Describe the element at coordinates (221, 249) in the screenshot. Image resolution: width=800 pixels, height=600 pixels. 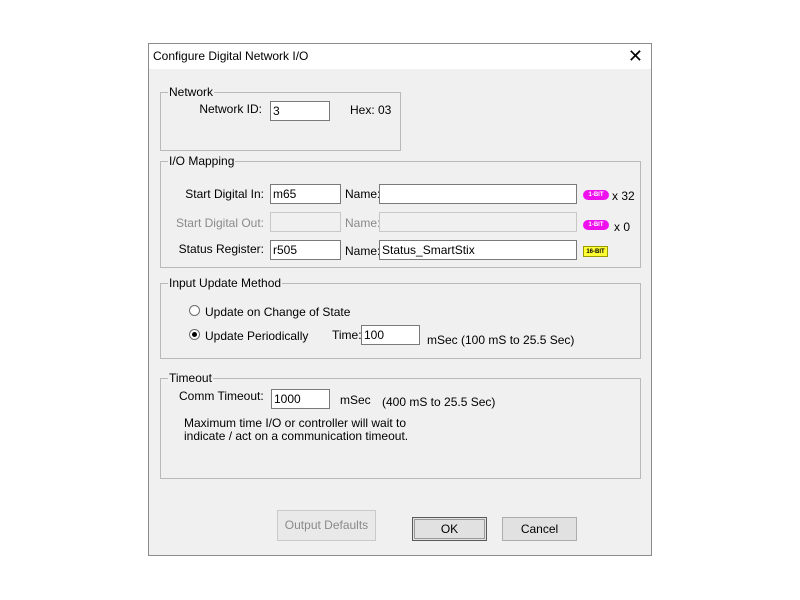
I see `status-register-label: Status Register:` at that location.